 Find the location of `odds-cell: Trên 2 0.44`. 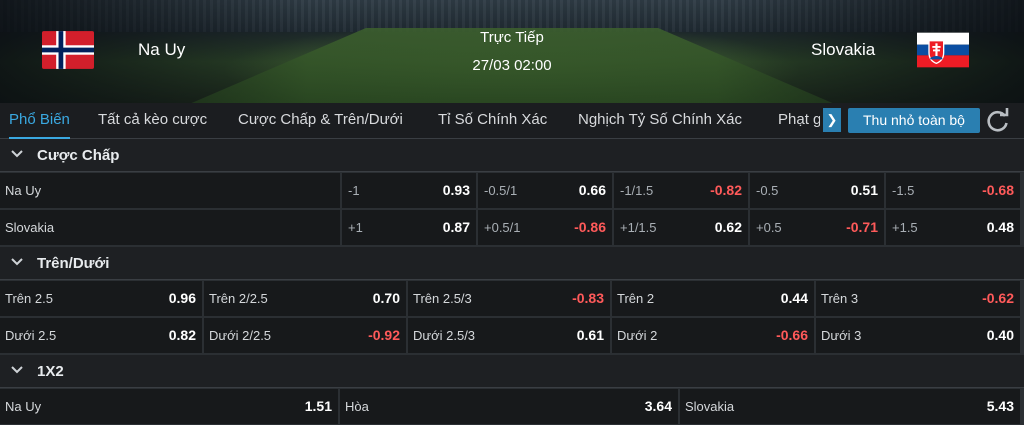

odds-cell: Trên 2 0.44 is located at coordinates (713, 298).